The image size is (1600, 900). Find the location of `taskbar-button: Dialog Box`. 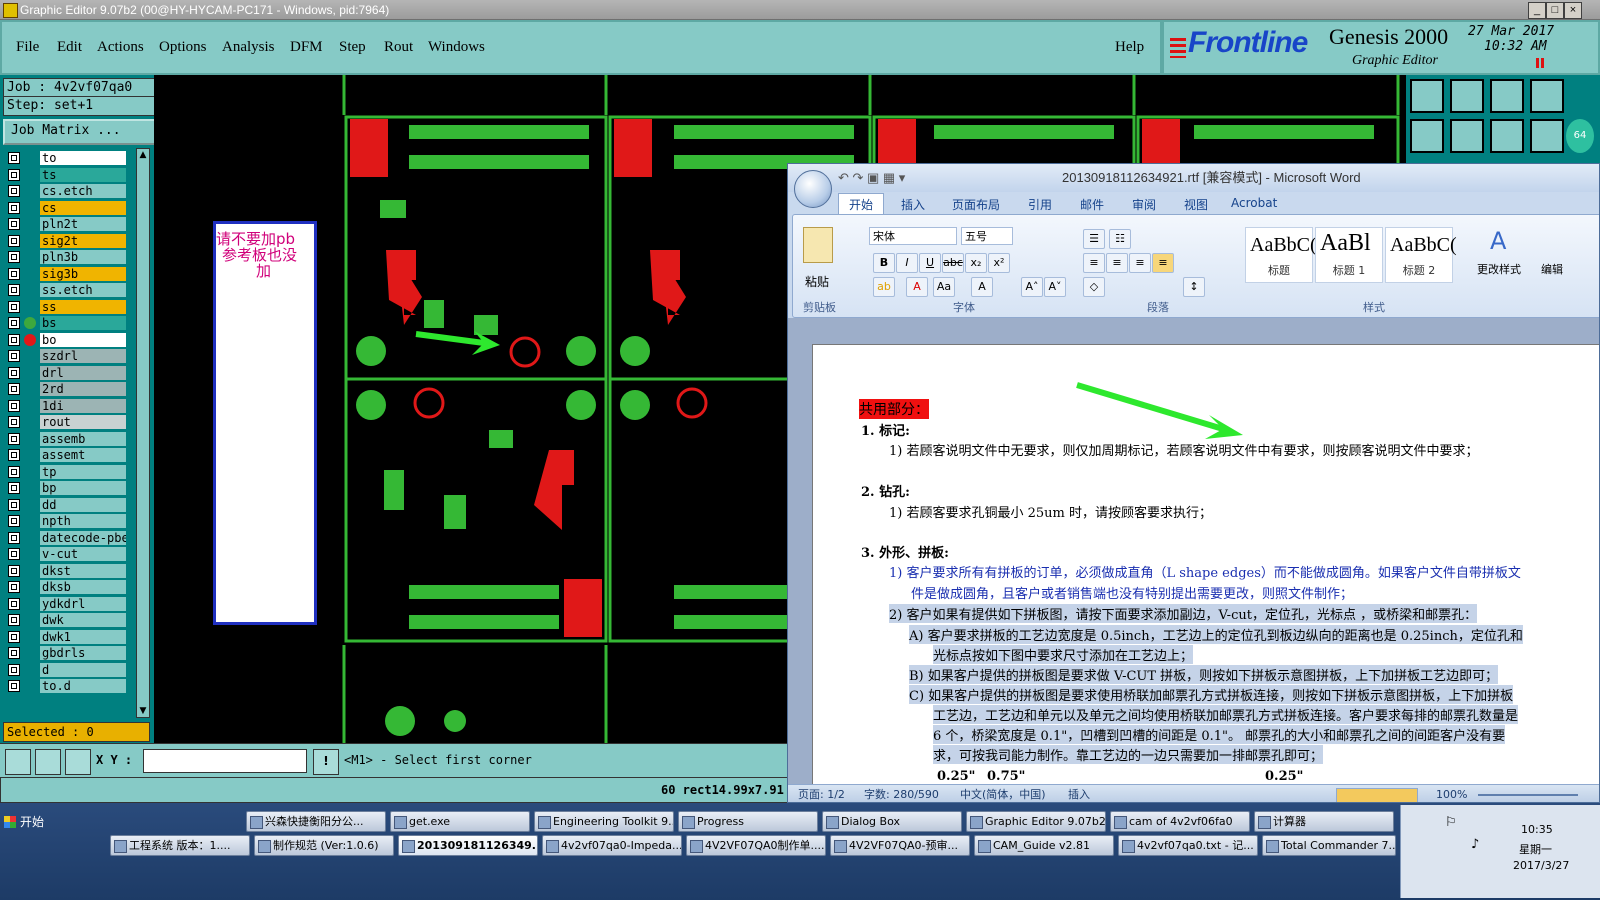

taskbar-button: Dialog Box is located at coordinates (892, 821).